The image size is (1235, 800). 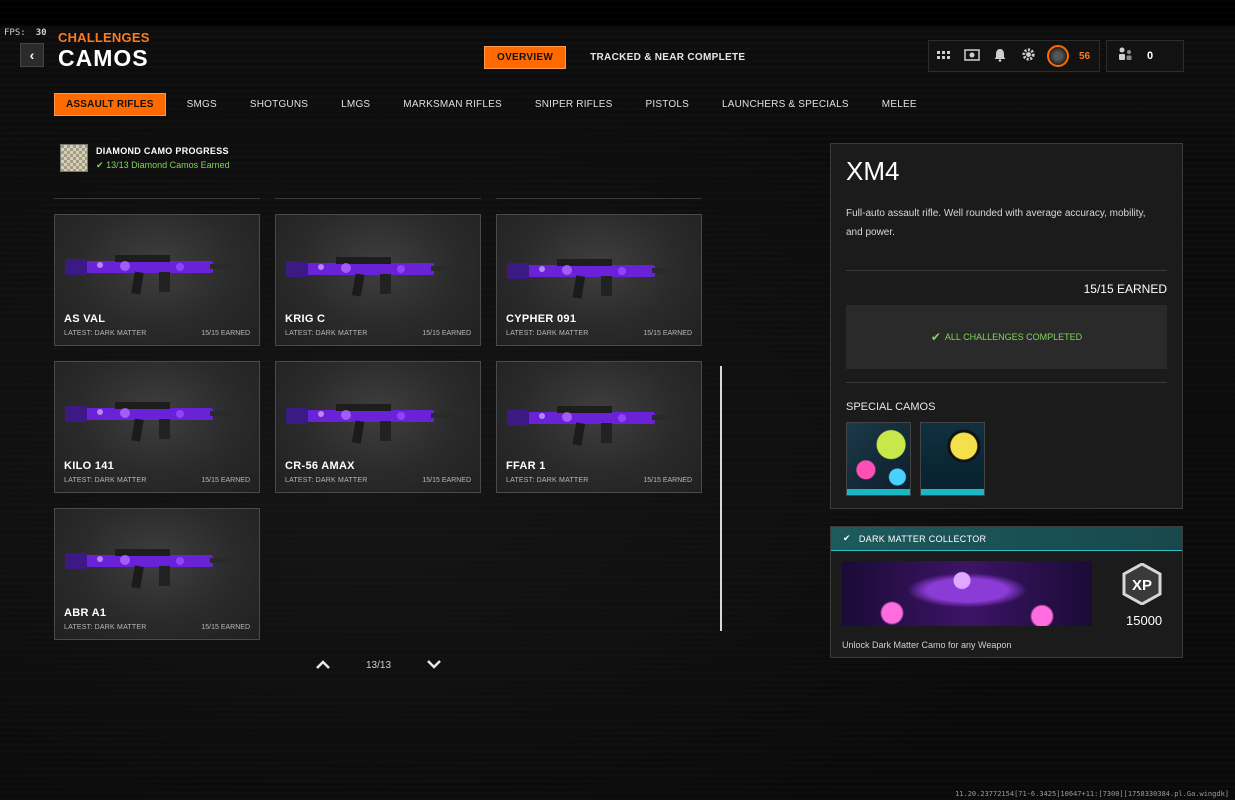 I want to click on weapon-card-krig-c: KRIG C LATEST: DARK MATTER 15/15 EARNED, so click(x=378, y=280).